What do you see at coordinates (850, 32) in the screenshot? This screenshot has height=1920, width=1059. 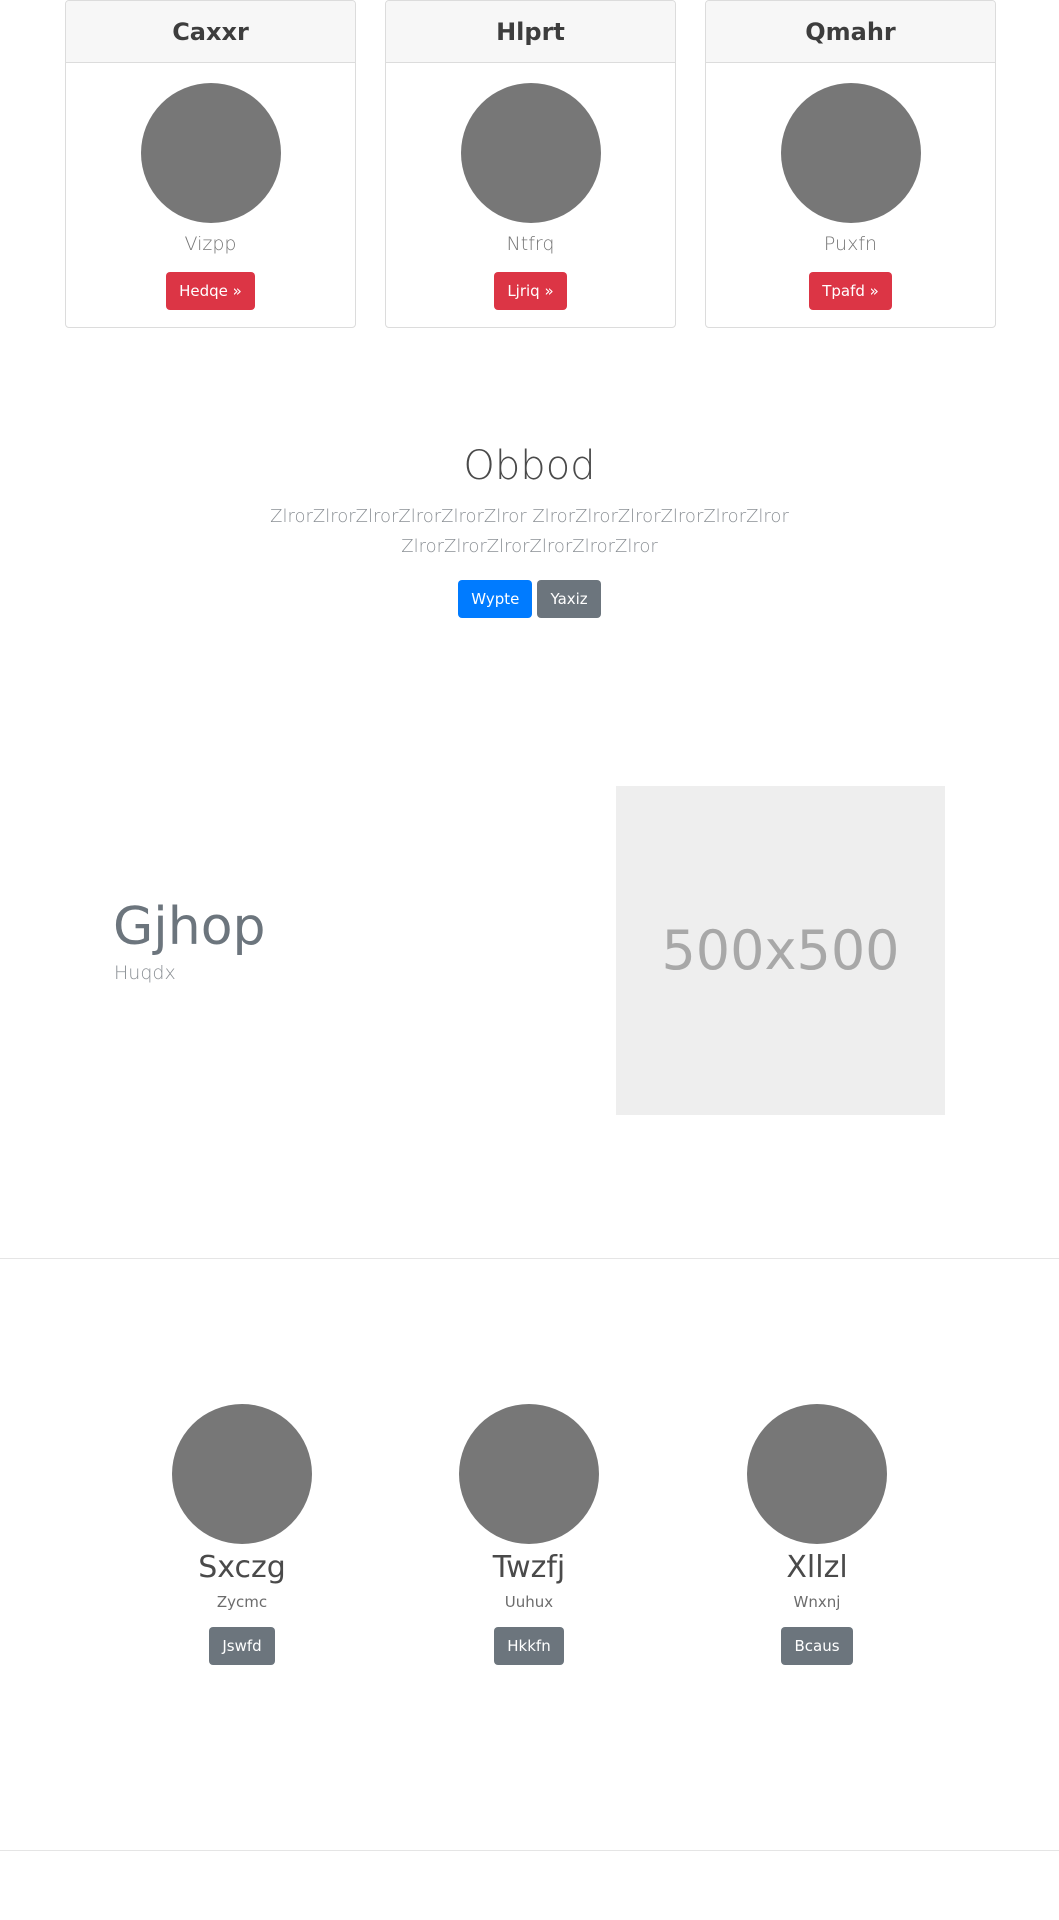 I see `card-title: Qmahr` at bounding box center [850, 32].